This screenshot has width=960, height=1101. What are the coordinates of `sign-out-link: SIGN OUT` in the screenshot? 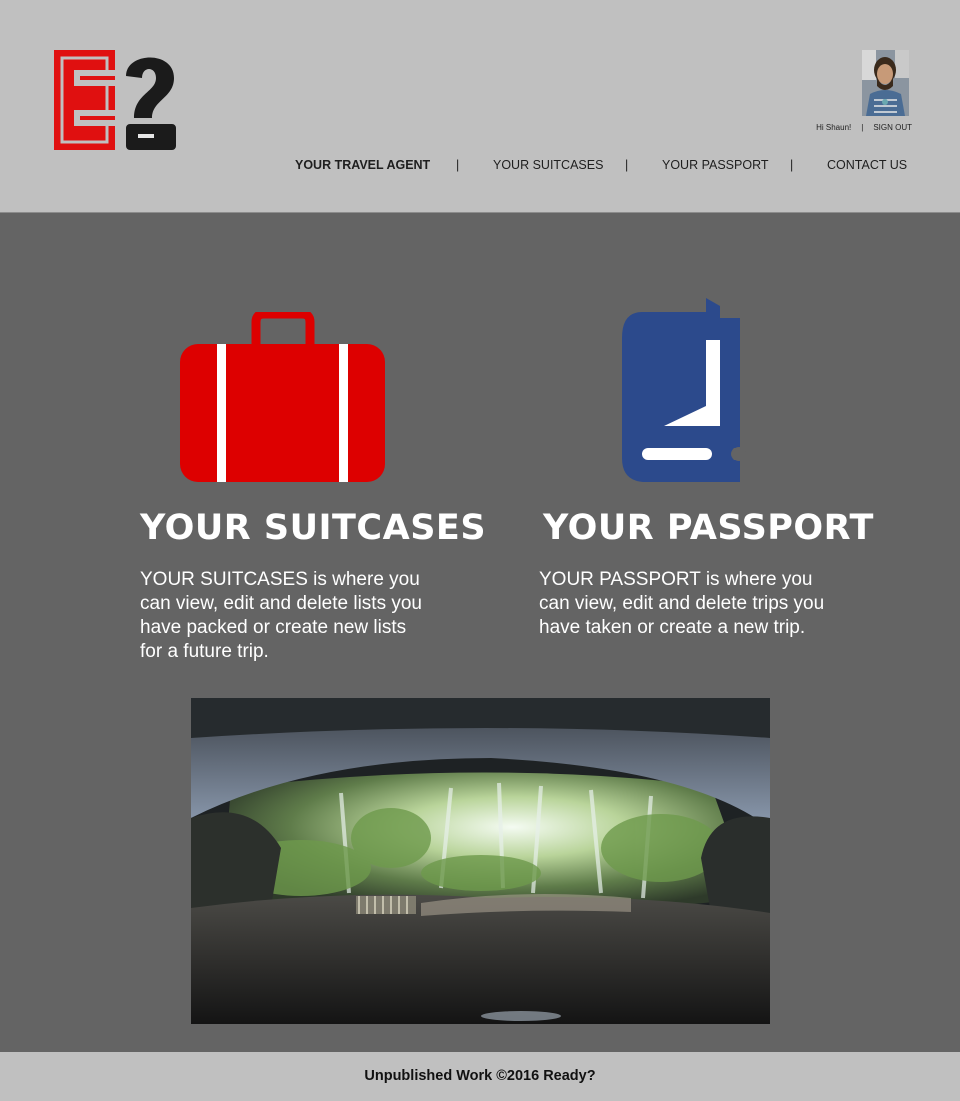 It's located at (892, 127).